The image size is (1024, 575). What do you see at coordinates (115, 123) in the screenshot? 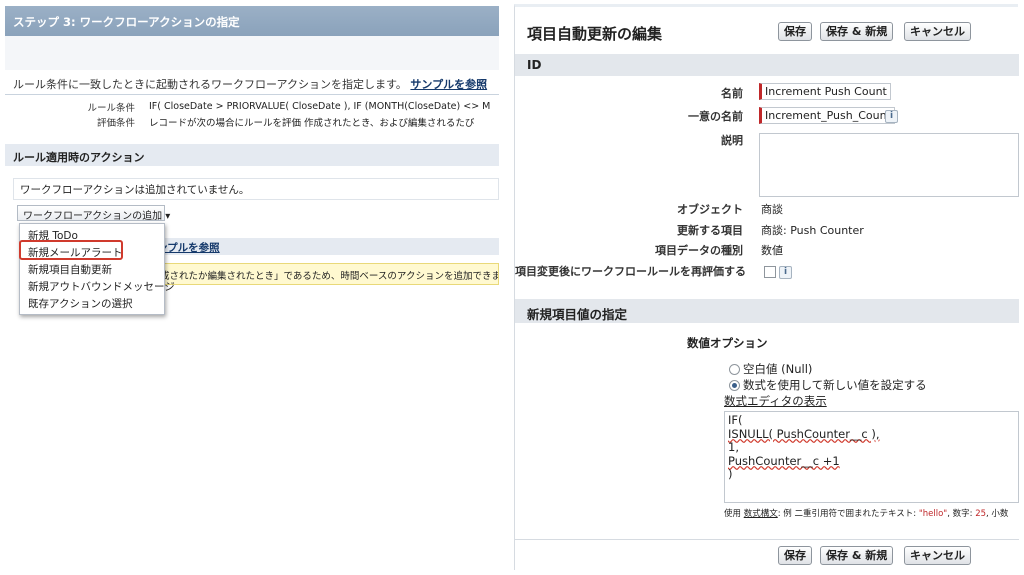
I see `evaluation-label: 評価条件` at bounding box center [115, 123].